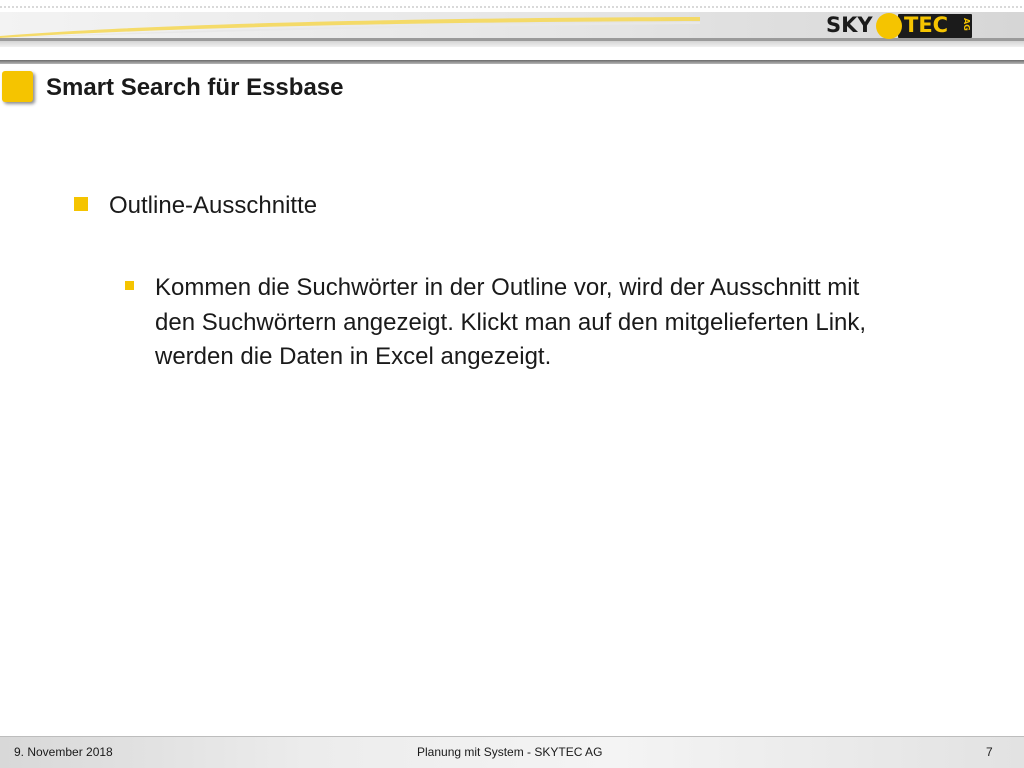 The image size is (1024, 768). What do you see at coordinates (17, 86) in the screenshot?
I see `title-marker-icon` at bounding box center [17, 86].